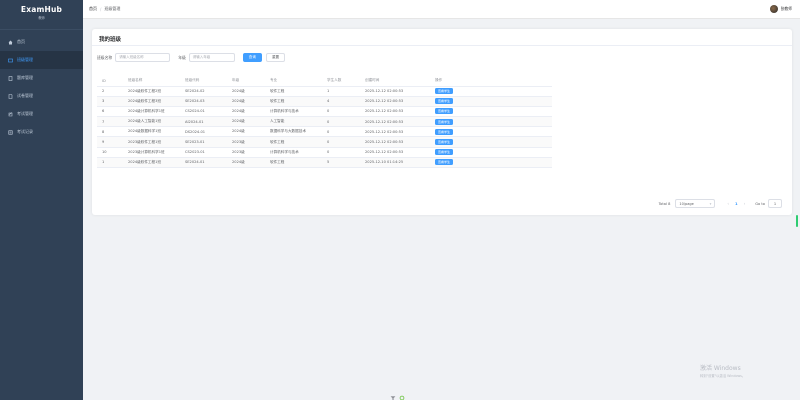  I want to click on cell-code: SE2024-02, so click(203, 91).